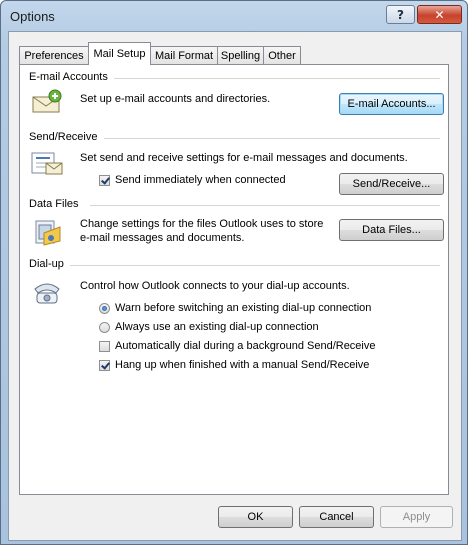  I want to click on hang-up-checkbox, so click(104, 365).